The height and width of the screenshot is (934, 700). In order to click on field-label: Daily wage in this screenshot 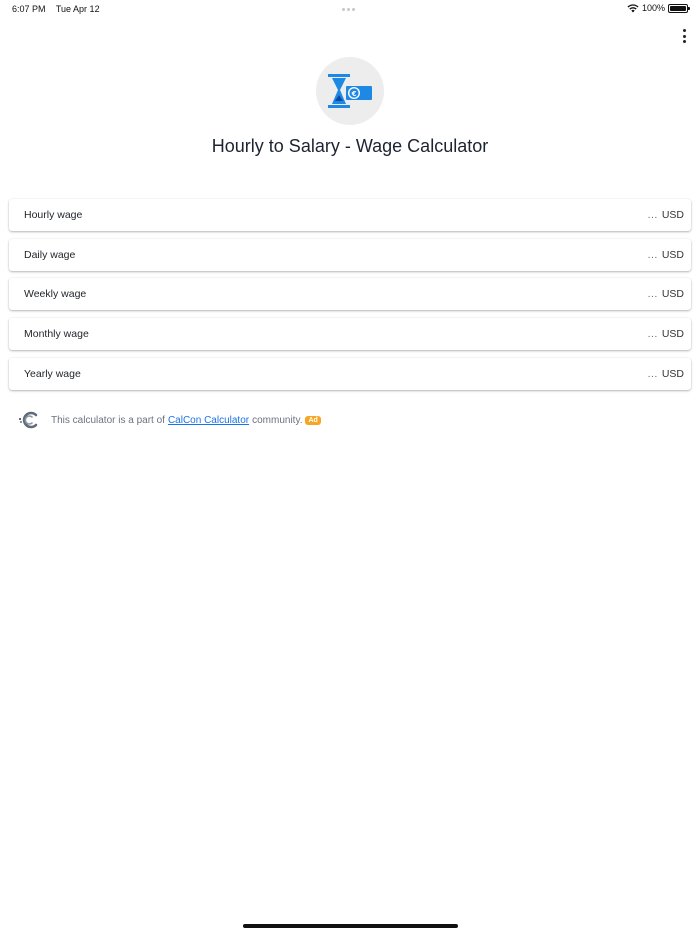, I will do `click(50, 254)`.